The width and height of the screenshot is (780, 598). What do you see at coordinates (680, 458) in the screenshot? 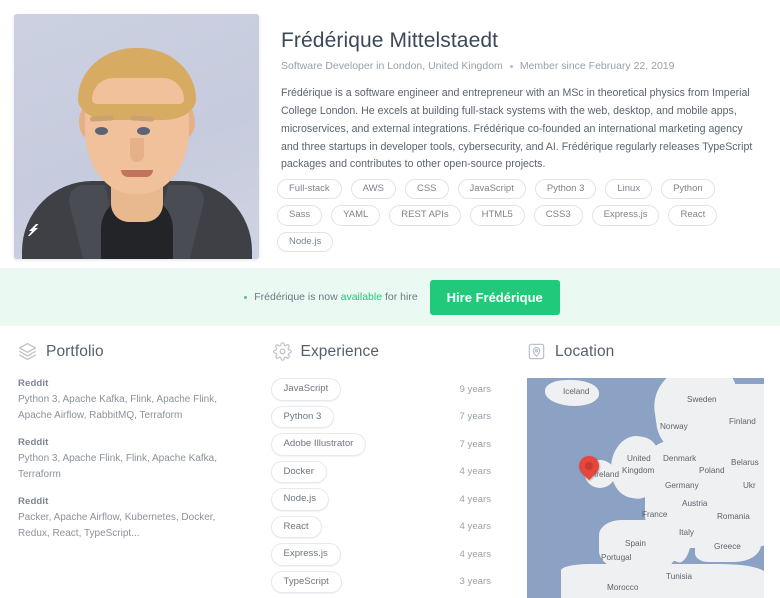
I see `map-label: Denmark` at bounding box center [680, 458].